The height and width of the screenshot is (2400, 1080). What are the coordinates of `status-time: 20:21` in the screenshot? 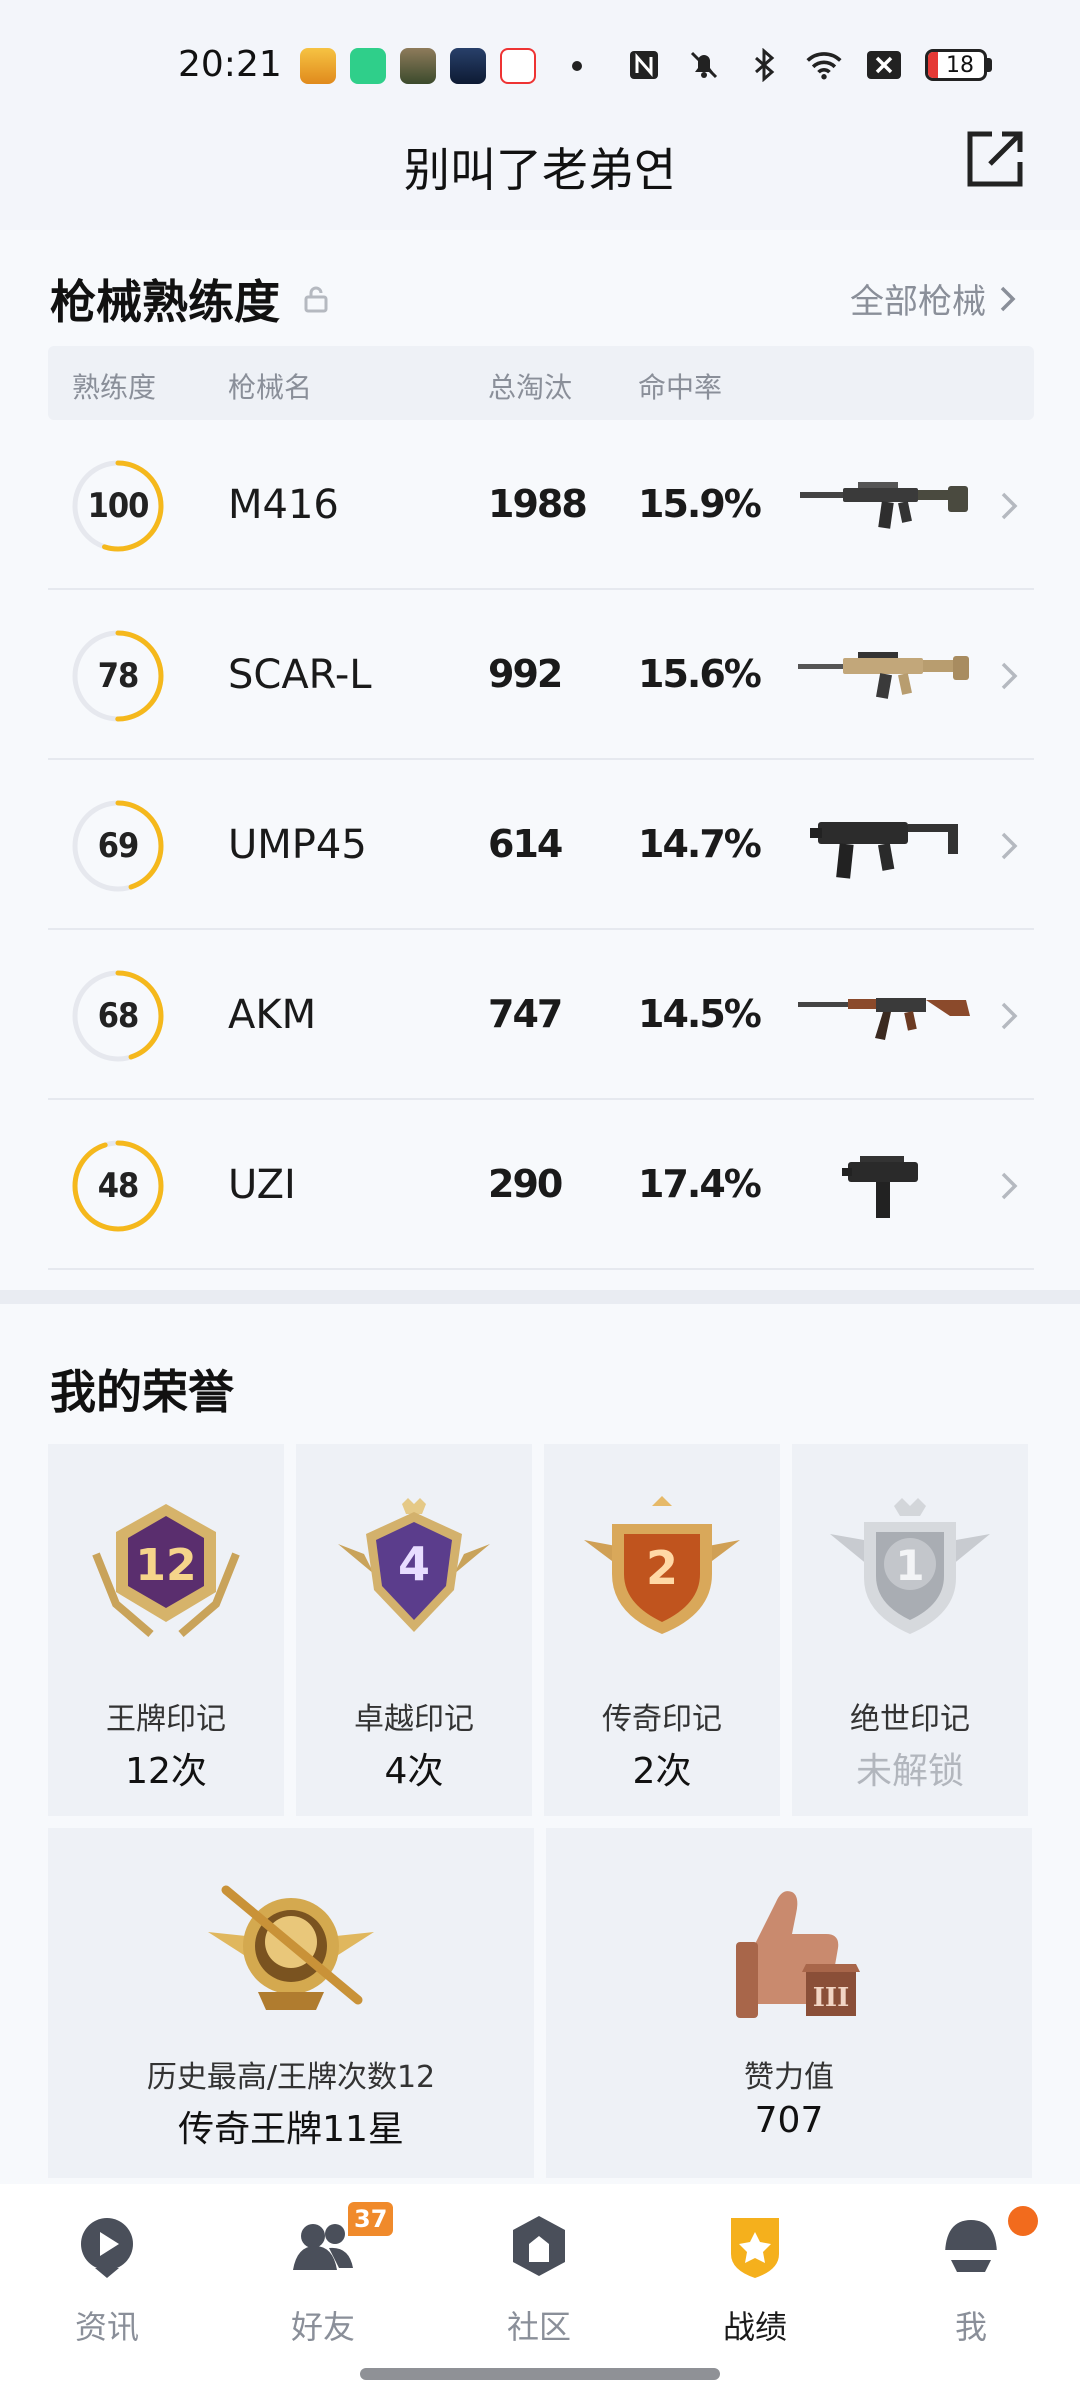 It's located at (230, 64).